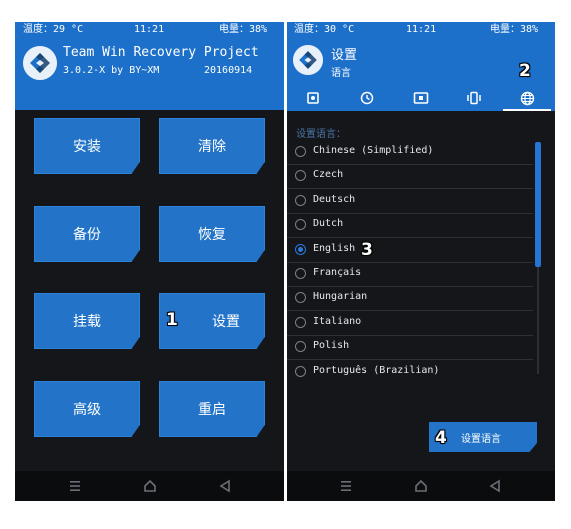  Describe the element at coordinates (228, 70) in the screenshot. I see `build-date-text: 20160914` at that location.